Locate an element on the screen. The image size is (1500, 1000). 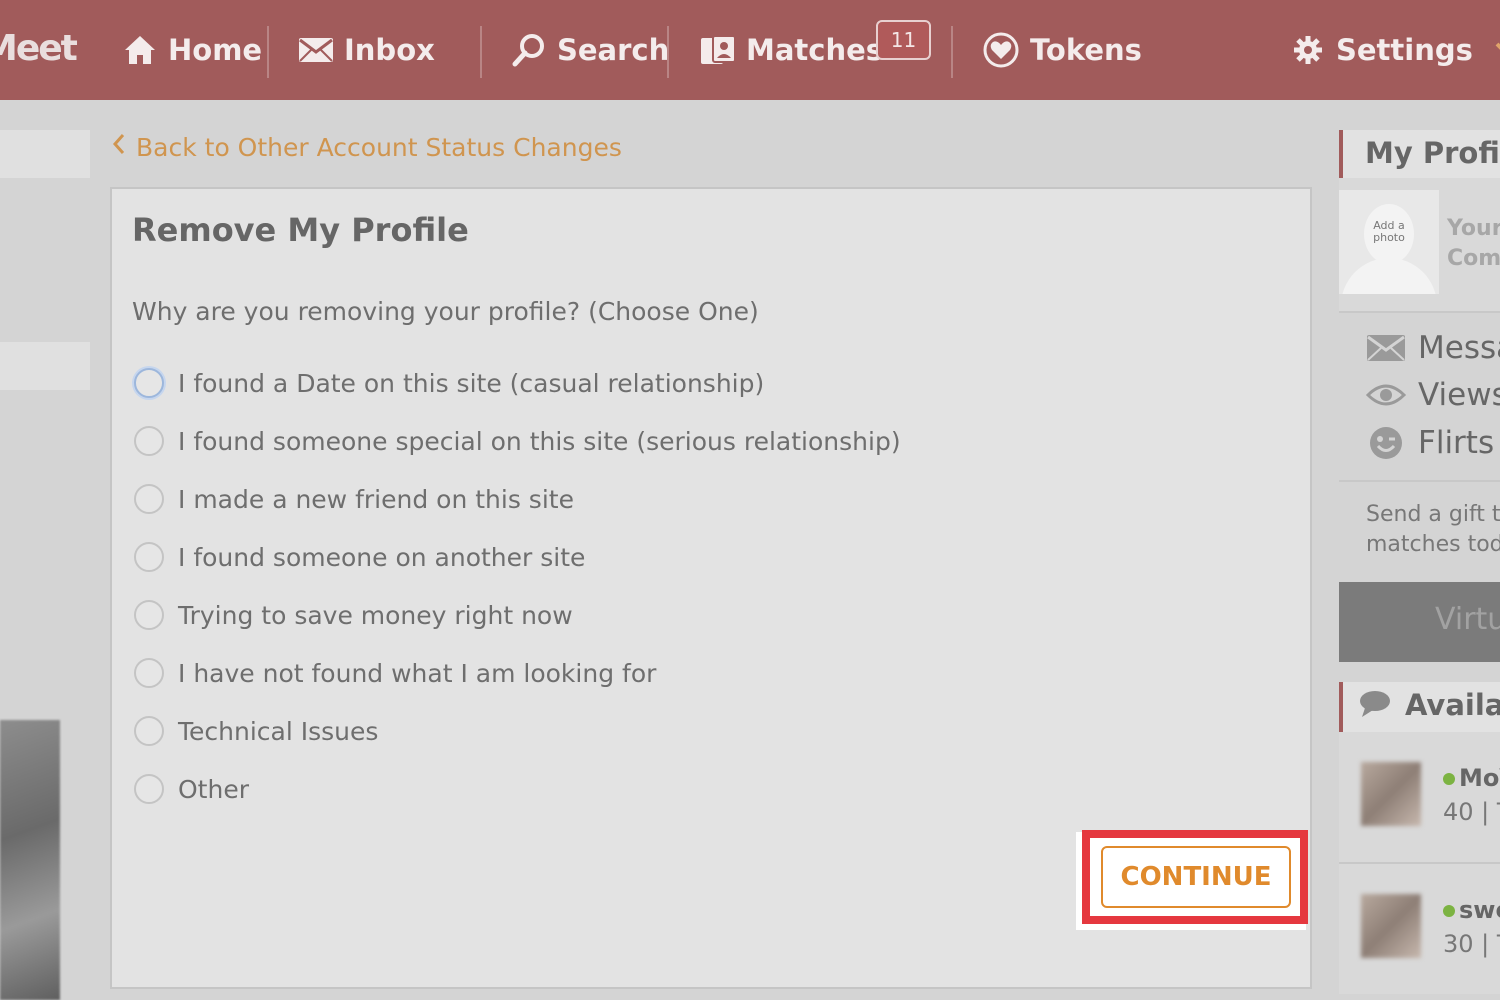
user-name: swe is located at coordinates (1471, 910).